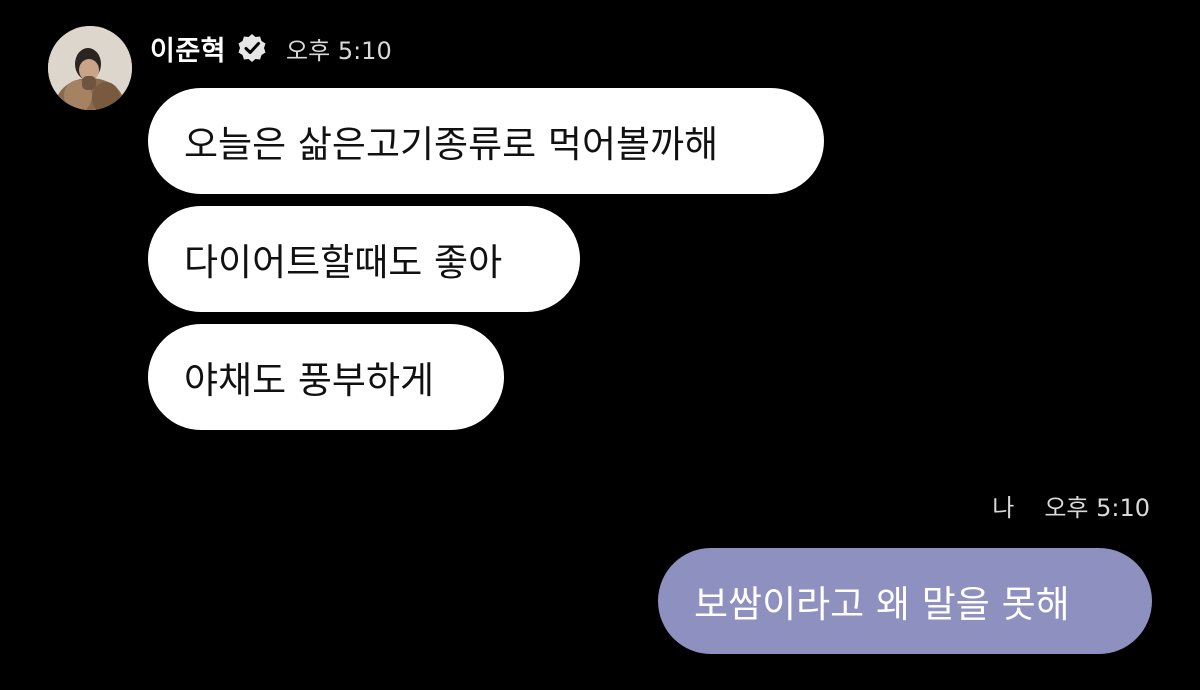 This screenshot has height=690, width=1200. I want to click on incoming-message-bubble: 오늘은 삶은고기종류로 먹어볼까해, so click(486, 141).